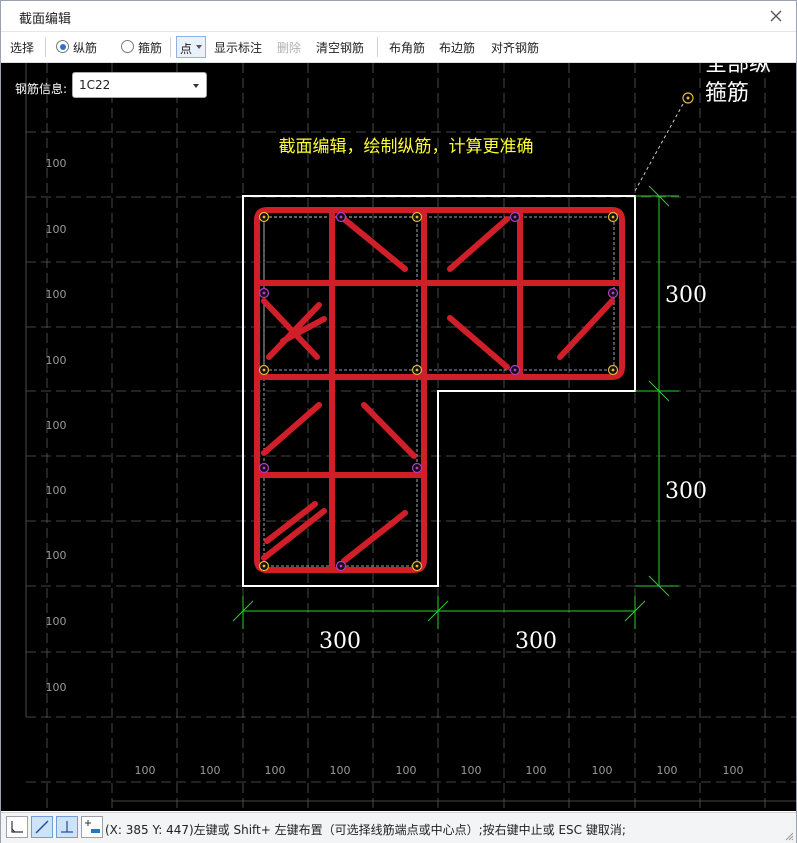 The width and height of the screenshot is (797, 843). What do you see at coordinates (457, 47) in the screenshot?
I see `side-rebar-button: 布边筋` at bounding box center [457, 47].